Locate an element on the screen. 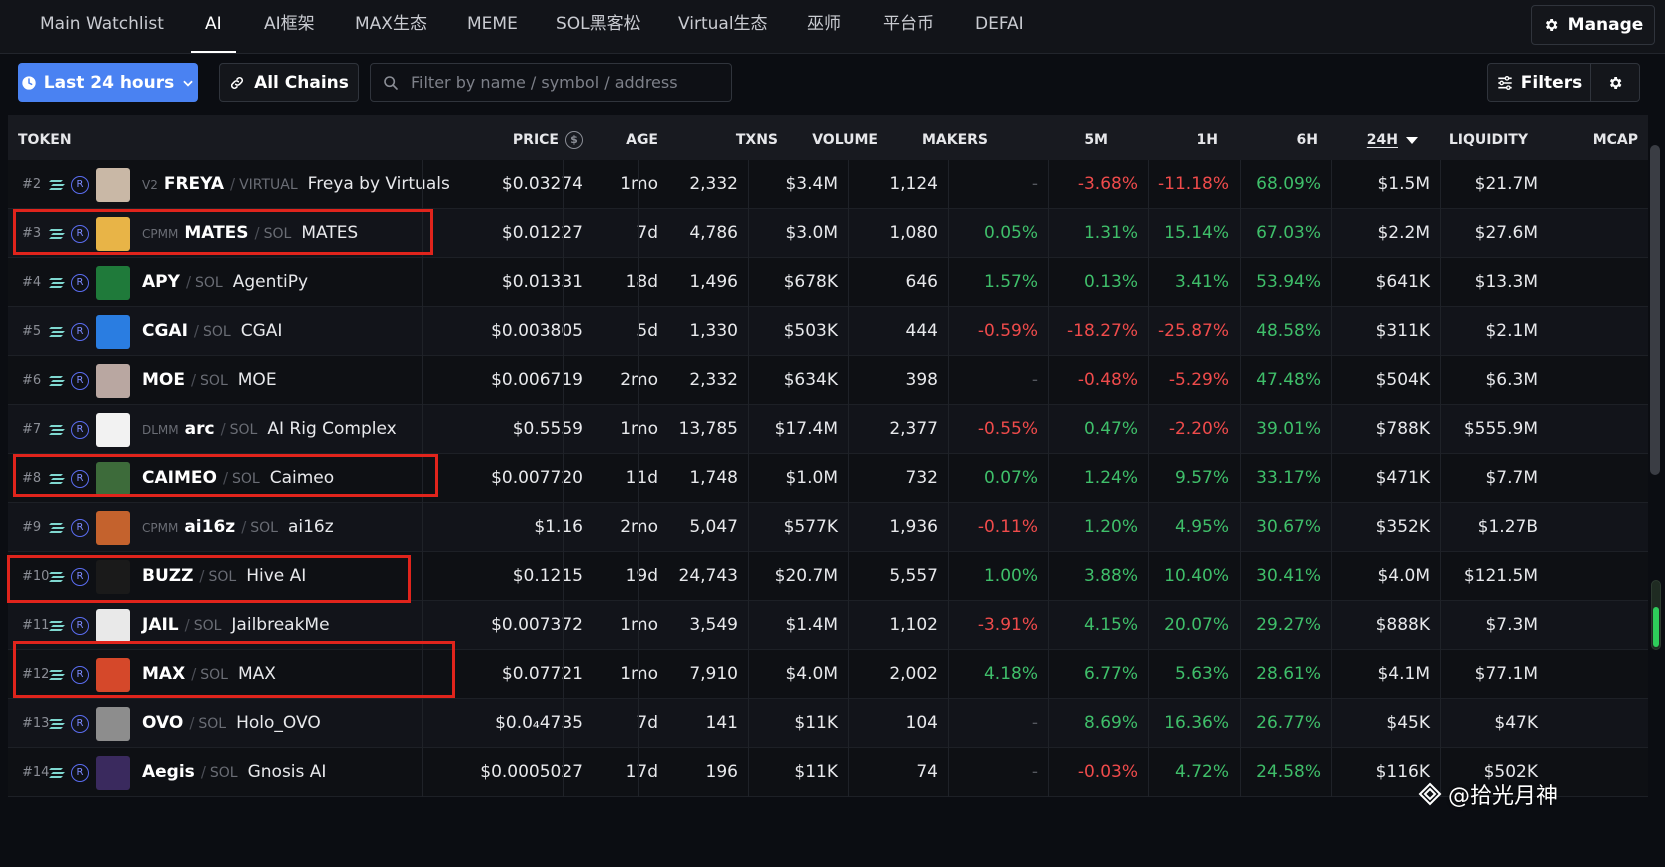 Image resolution: width=1665 pixels, height=867 pixels. cell-txns: 24,743 is located at coordinates (708, 576).